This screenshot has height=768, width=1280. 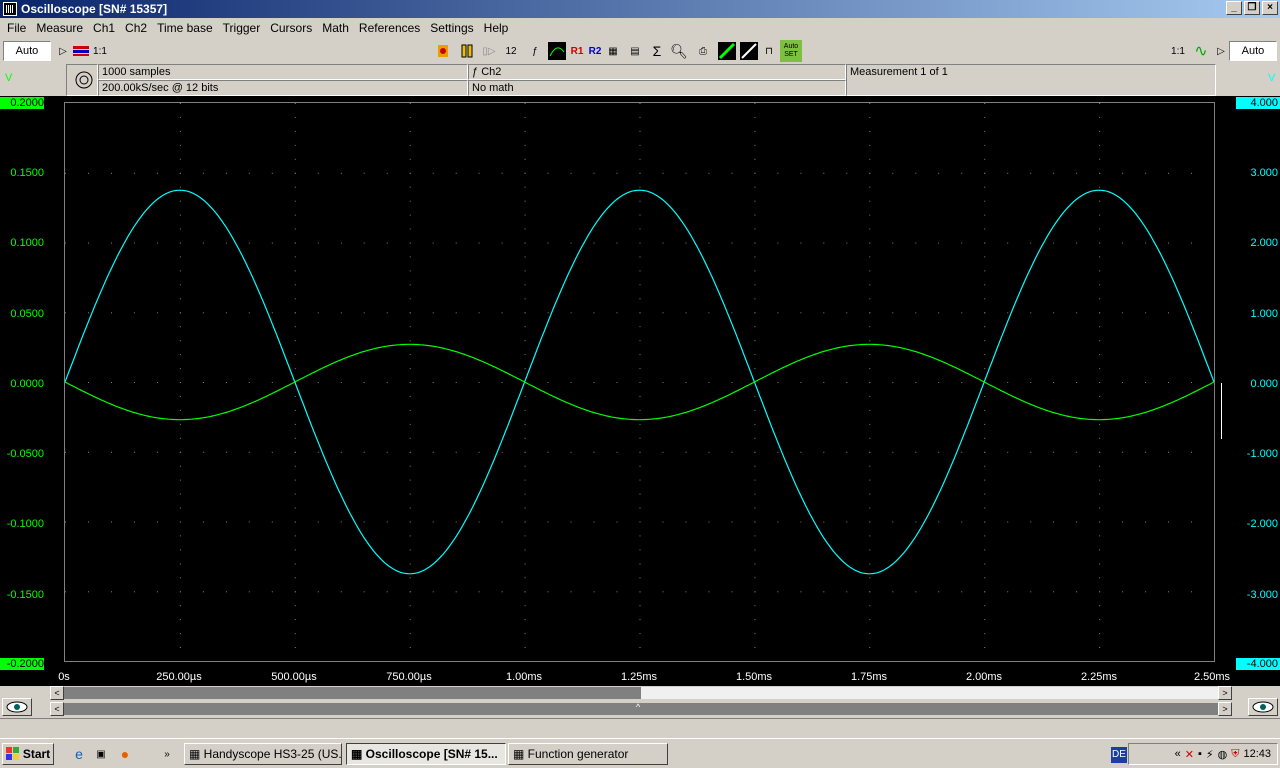 I want to click on trigger-edge-icon: ƒ, so click(x=535, y=51).